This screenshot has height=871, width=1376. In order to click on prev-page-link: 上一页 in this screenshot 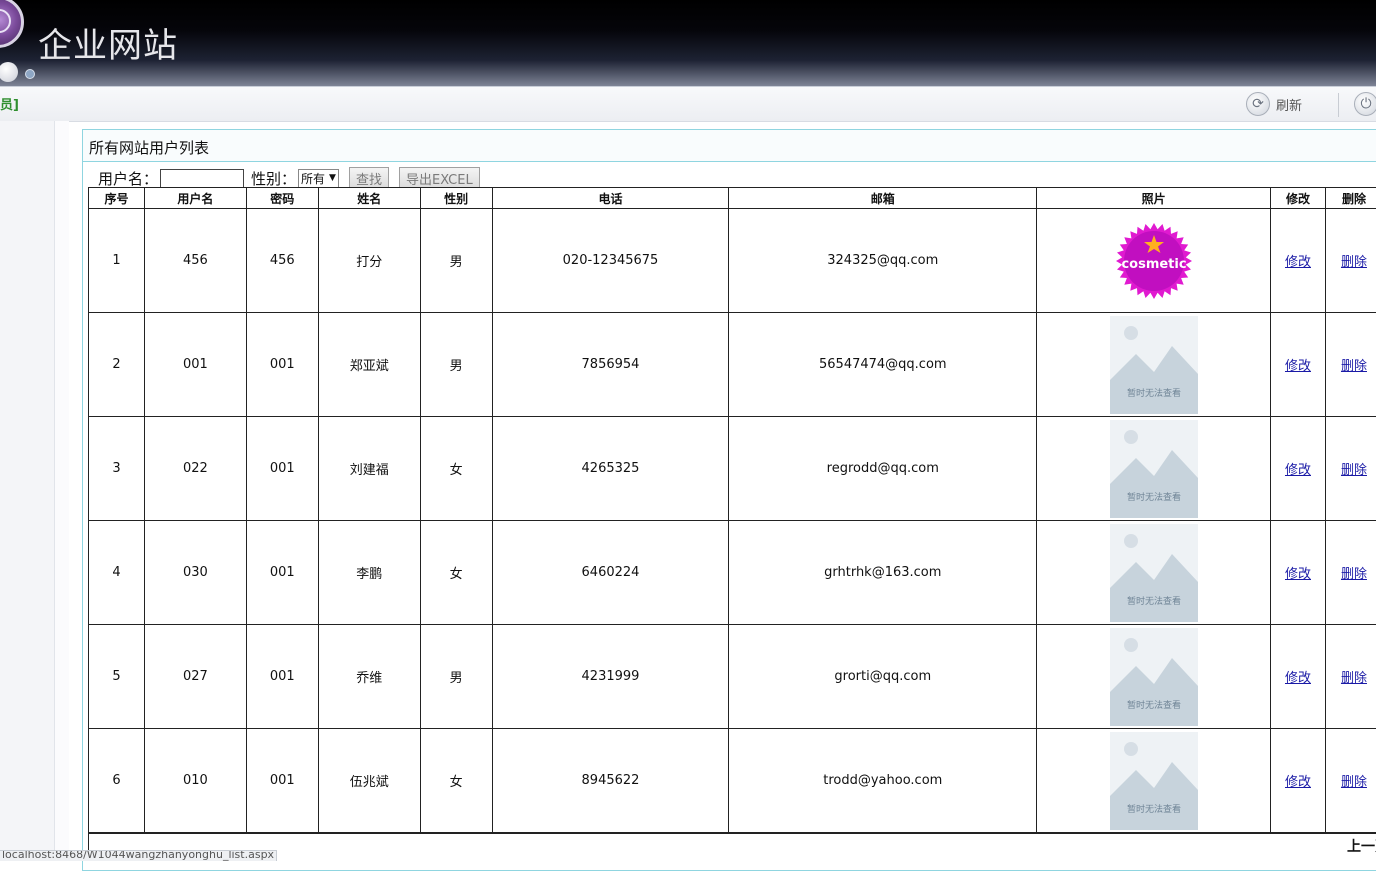, I will do `click(1361, 846)`.